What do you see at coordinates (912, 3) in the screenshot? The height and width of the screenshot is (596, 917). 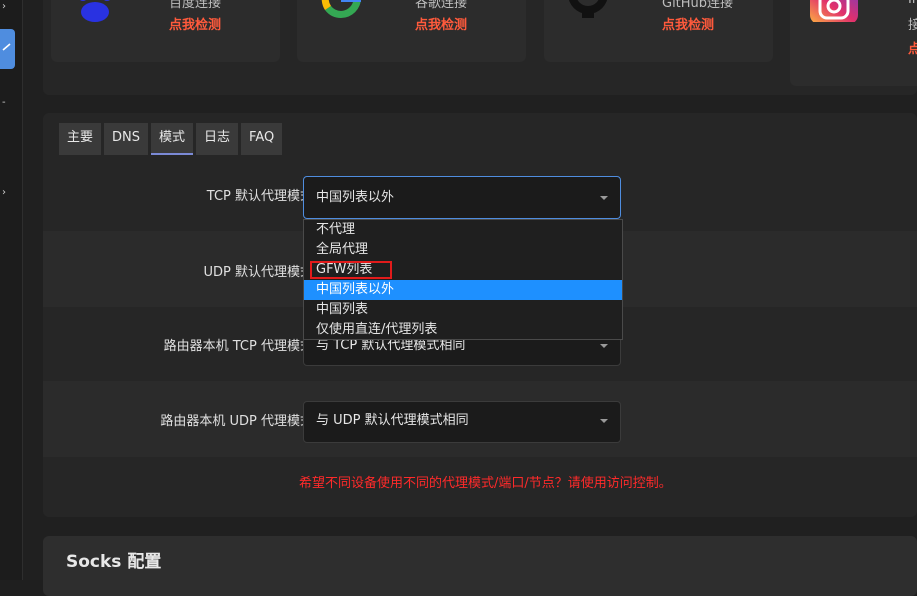 I see `card-title: In` at bounding box center [912, 3].